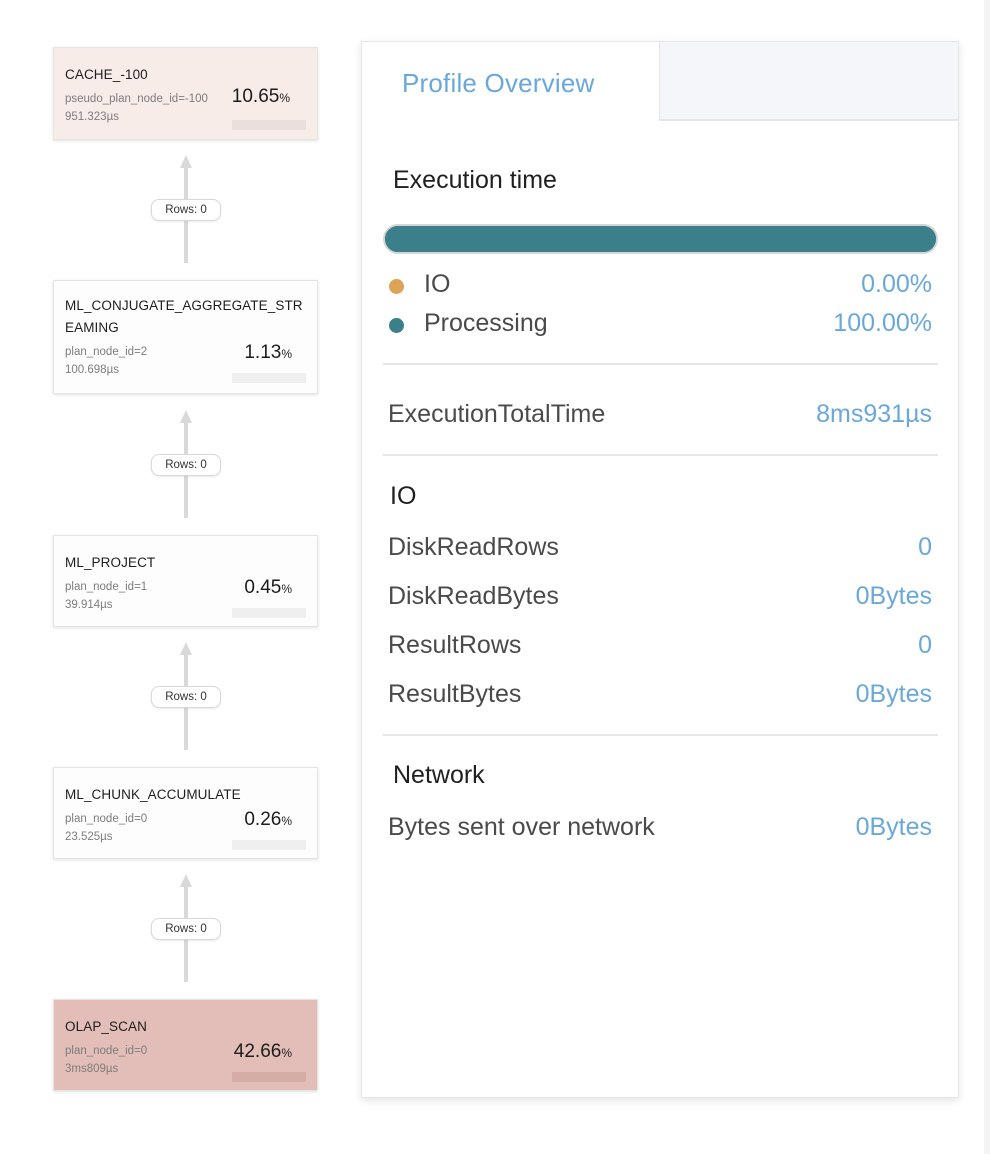 Image resolution: width=990 pixels, height=1154 pixels. Describe the element at coordinates (660, 696) in the screenshot. I see `metric-result-bytes: ResultBytes 0Bytes` at that location.